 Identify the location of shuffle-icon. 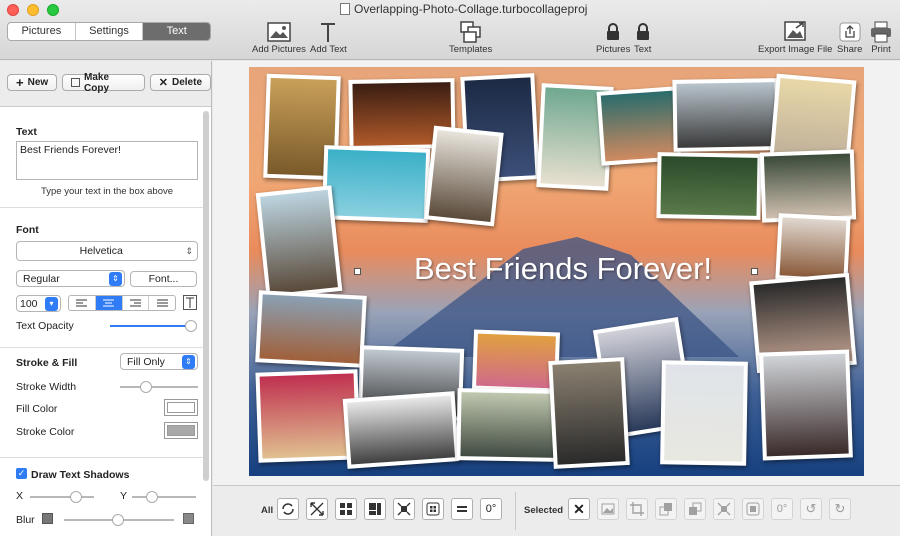
(288, 509).